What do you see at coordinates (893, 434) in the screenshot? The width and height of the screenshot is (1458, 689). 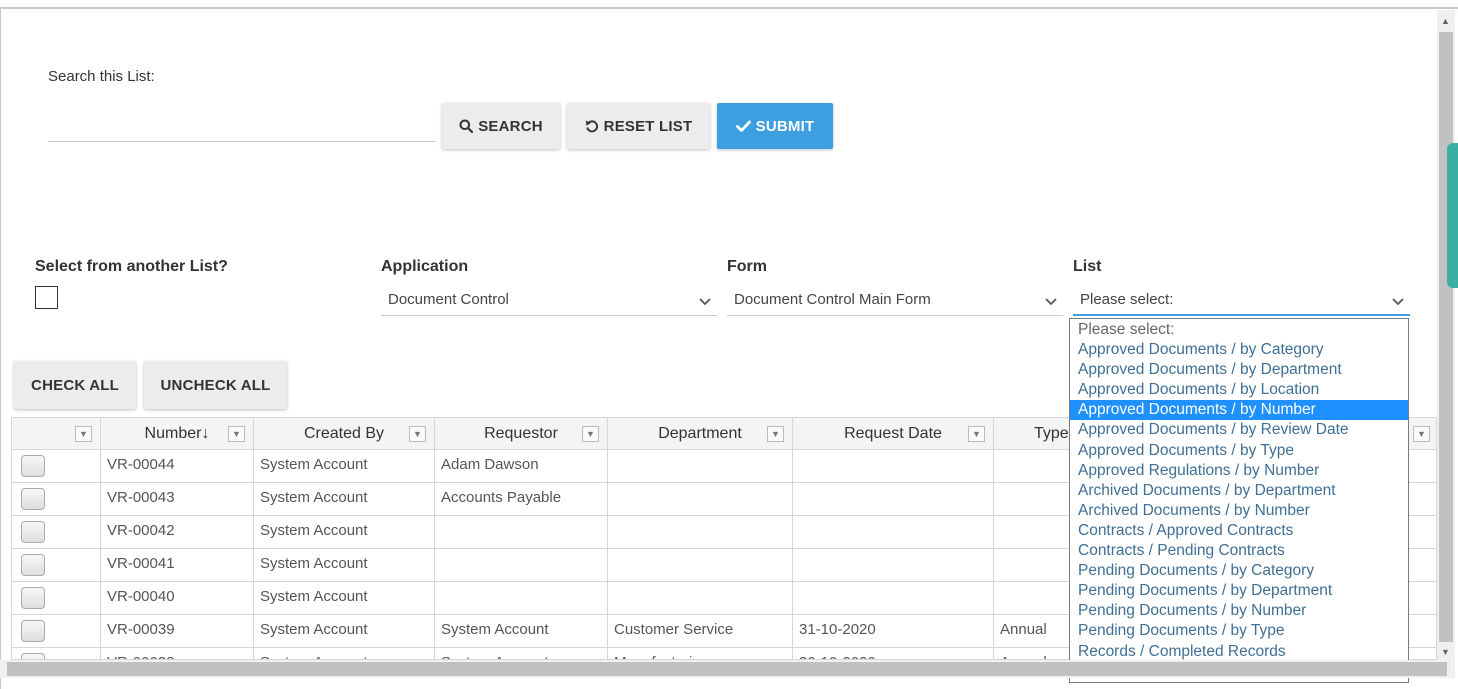 I see `column-header-request-date: Request Date ▼` at bounding box center [893, 434].